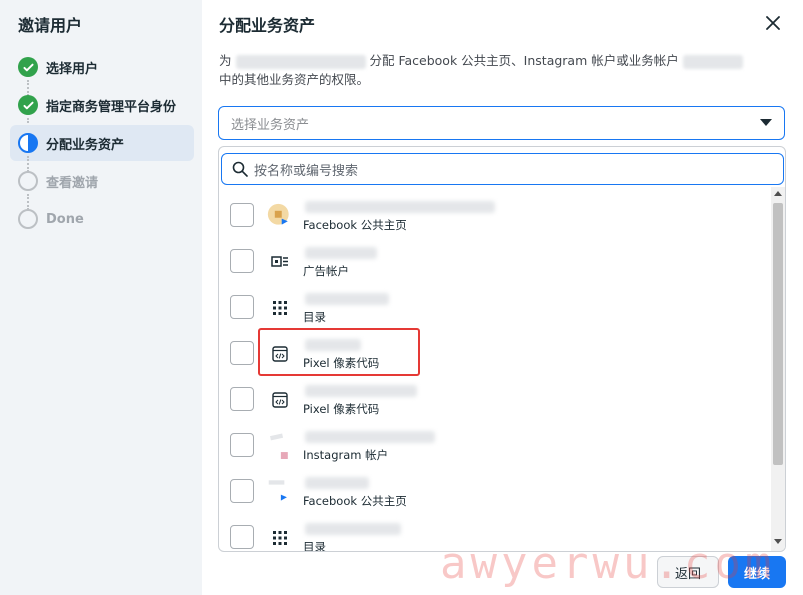 The image size is (803, 595). I want to click on scrollbar-thumb, so click(778, 334).